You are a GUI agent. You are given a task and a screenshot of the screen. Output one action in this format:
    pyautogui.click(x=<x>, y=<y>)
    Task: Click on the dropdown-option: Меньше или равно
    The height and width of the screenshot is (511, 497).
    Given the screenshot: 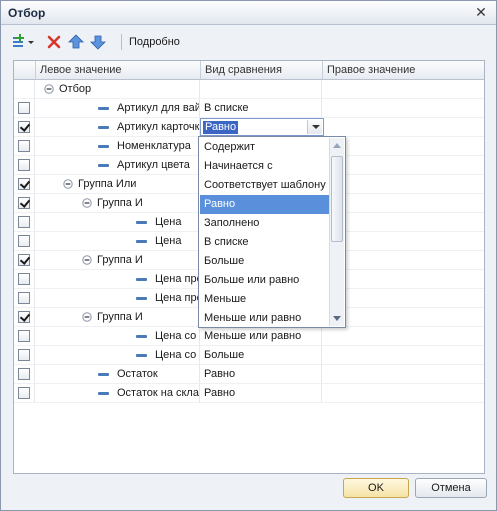 What is the action you would take?
    pyautogui.click(x=264, y=318)
    